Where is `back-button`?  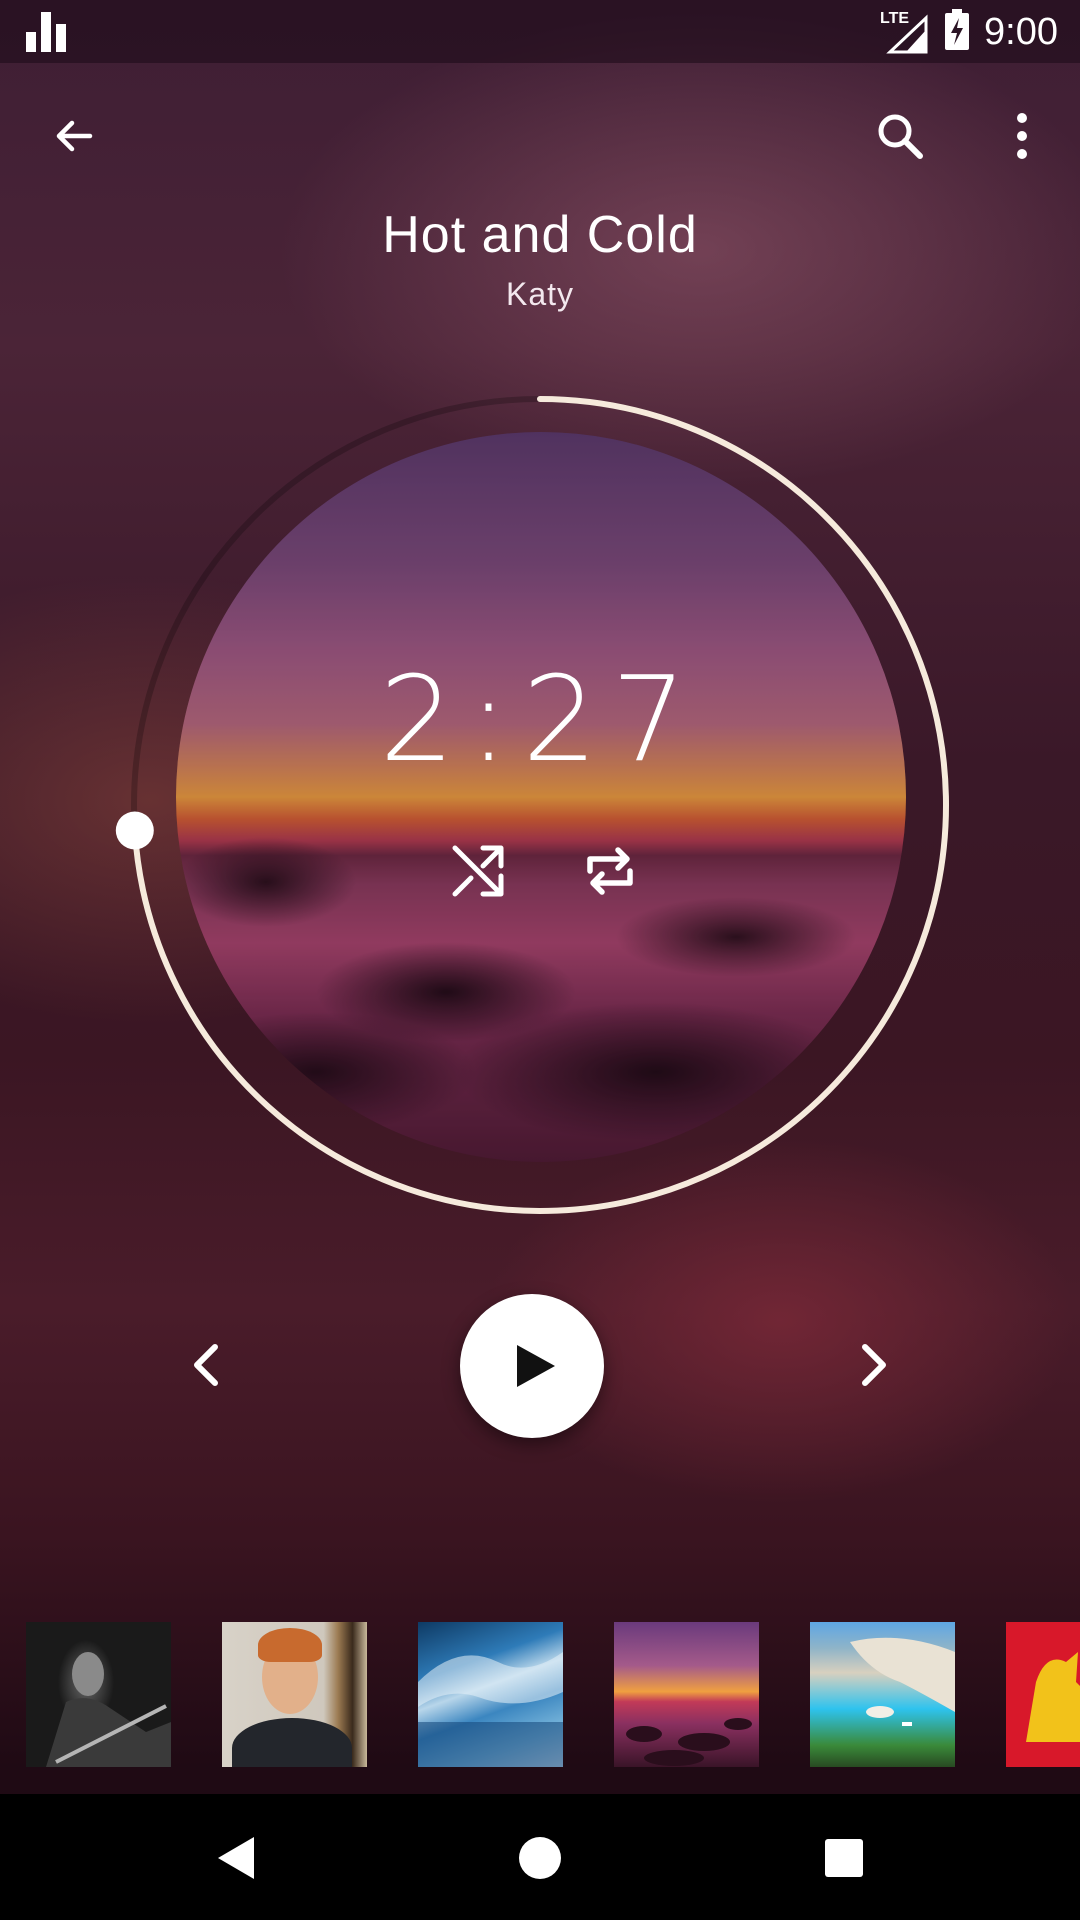 back-button is located at coordinates (74, 136).